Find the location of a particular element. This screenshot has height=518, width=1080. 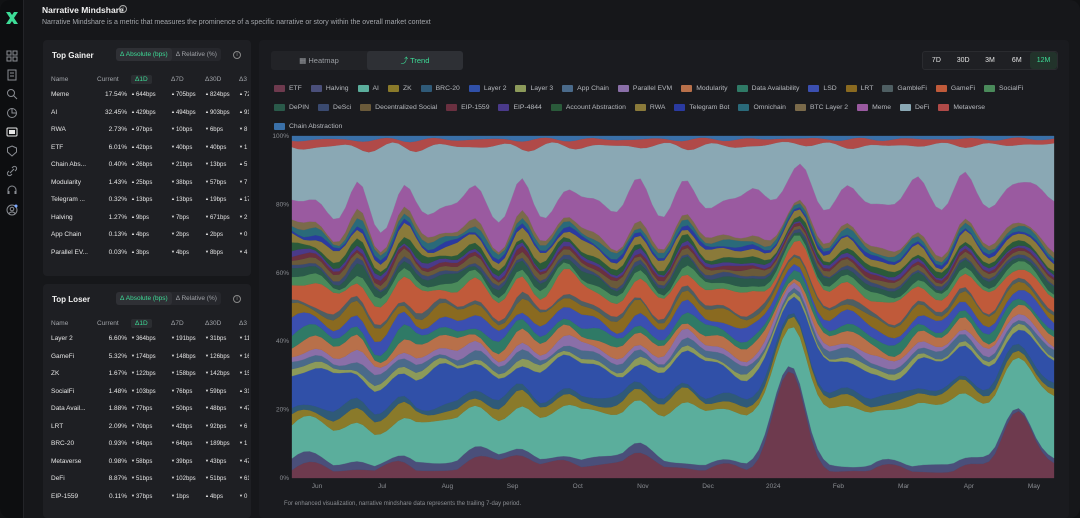

cell-d1: 429bps is located at coordinates (149, 113).